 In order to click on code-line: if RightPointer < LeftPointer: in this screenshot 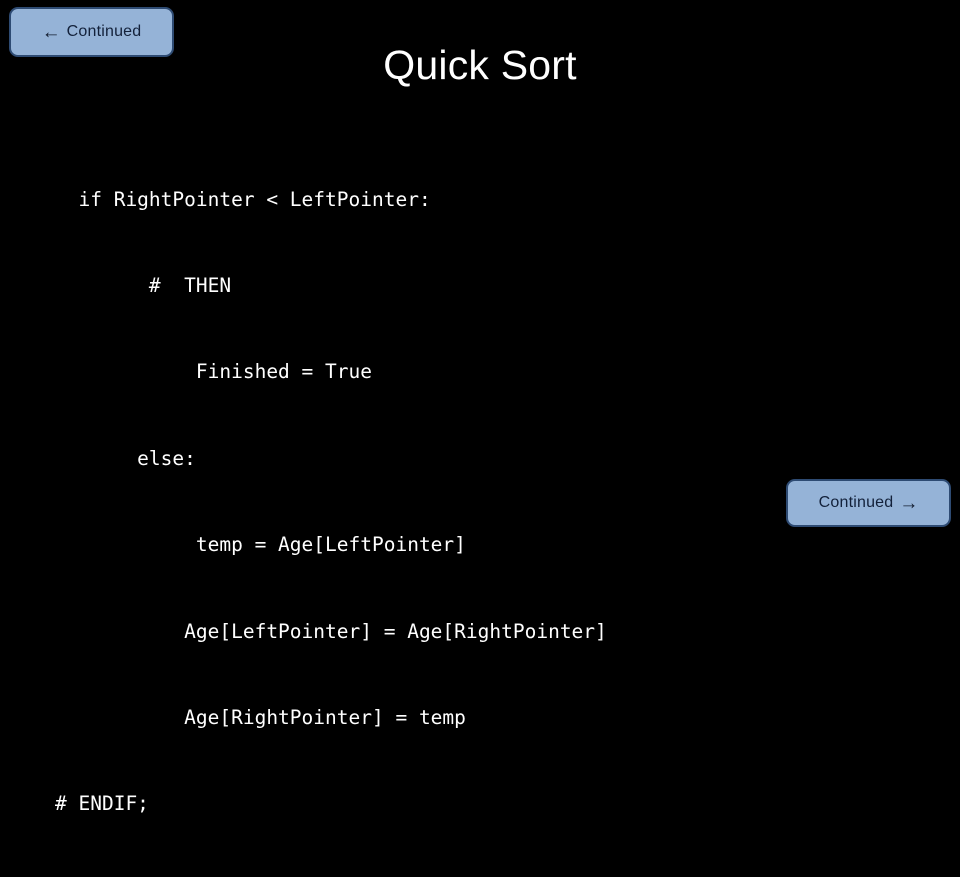, I will do `click(243, 199)`.